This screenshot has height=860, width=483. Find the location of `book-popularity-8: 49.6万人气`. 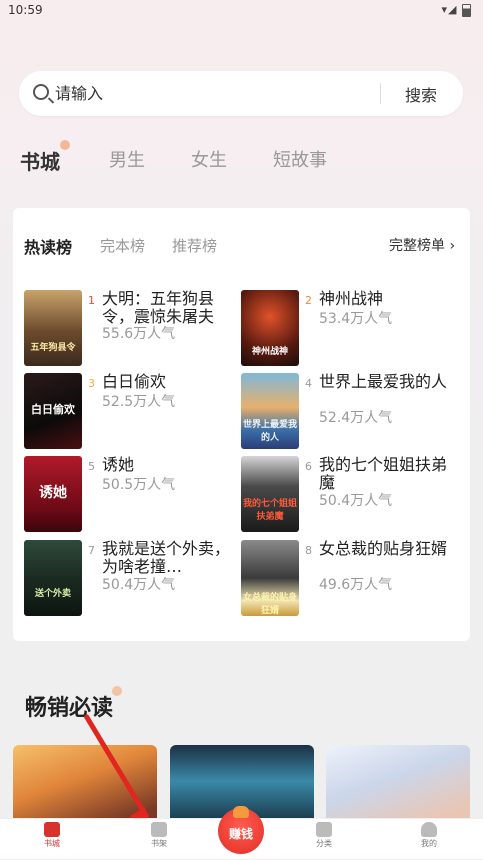

book-popularity-8: 49.6万人气 is located at coordinates (356, 585).